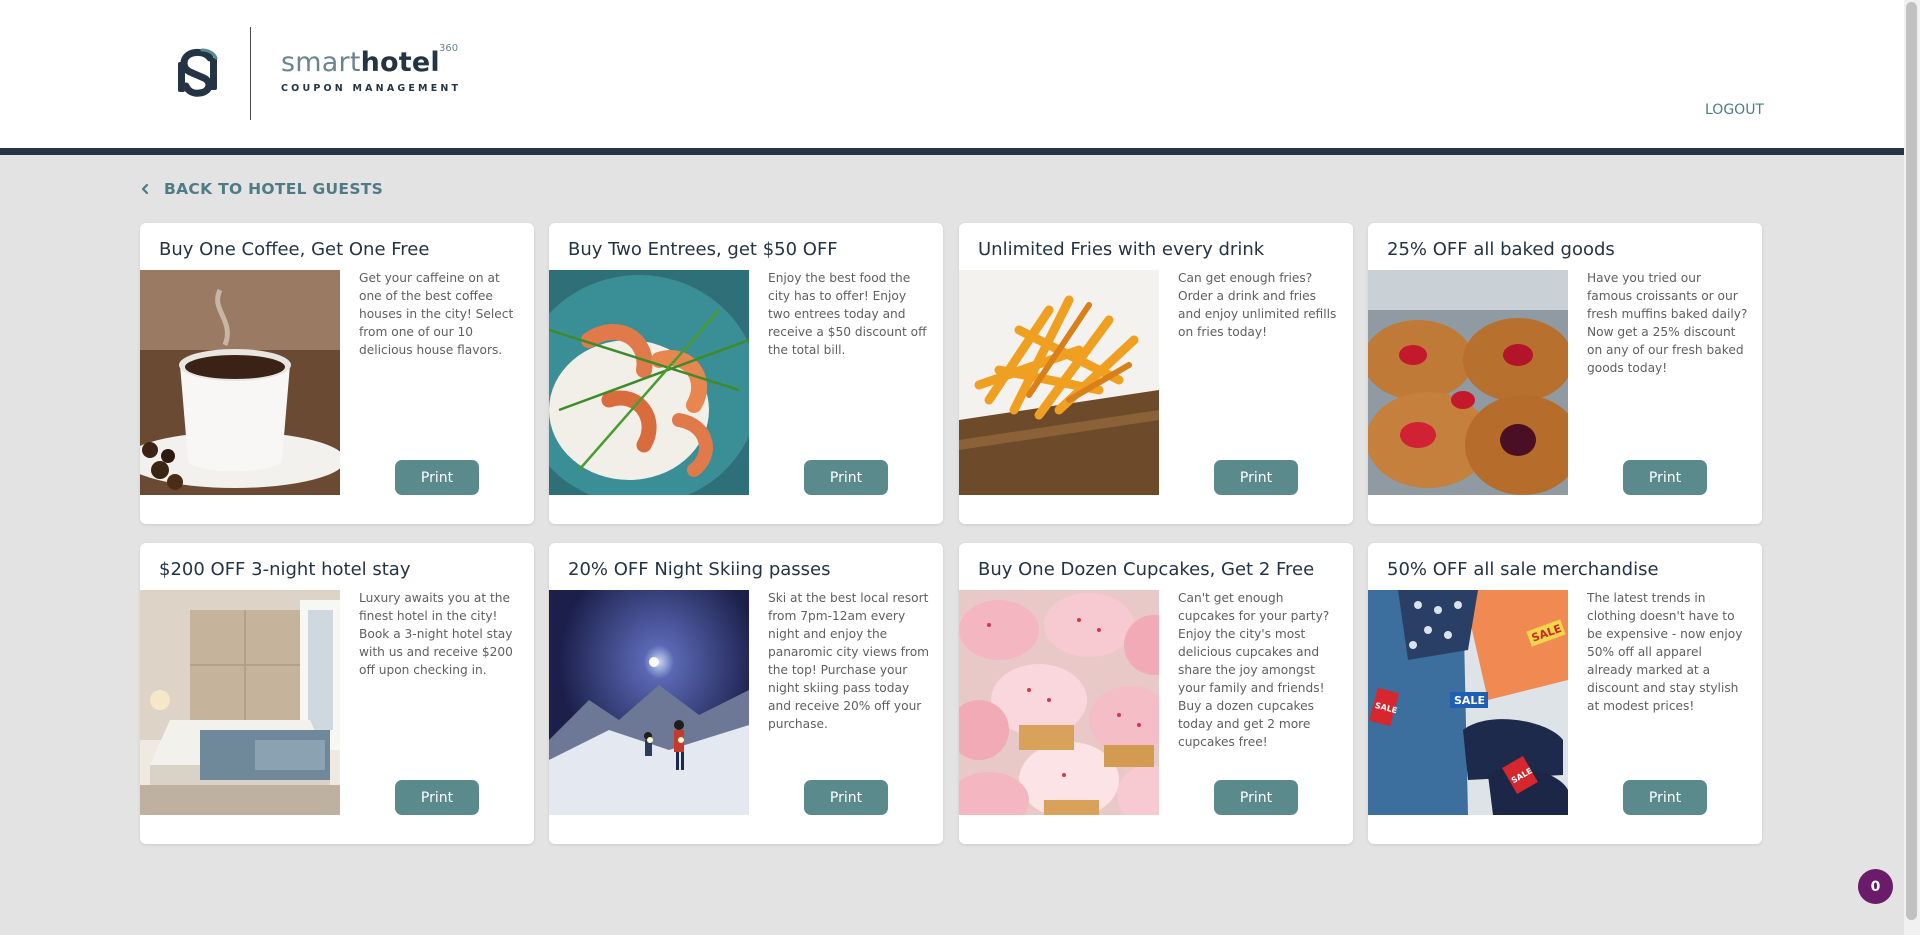  I want to click on coupon-title: Buy One Coffee, Get One Free, so click(294, 249).